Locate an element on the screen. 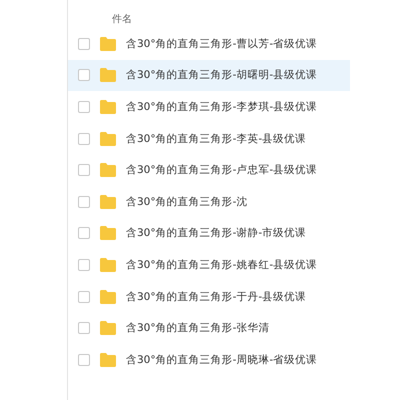 This screenshot has width=400, height=400. file-name: 含30°角的直角三角形-卢忠军-县级优课 is located at coordinates (222, 170).